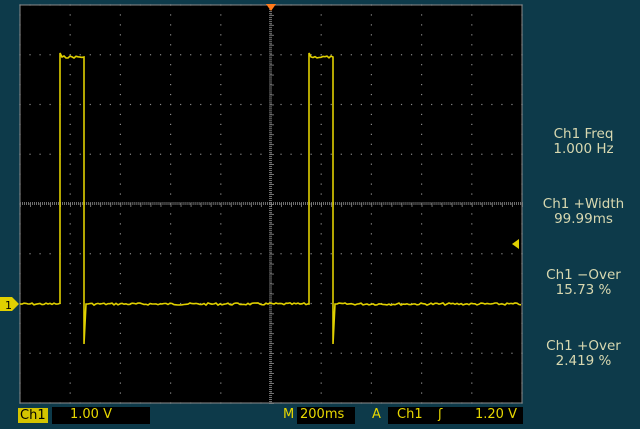 The image size is (640, 429). What do you see at coordinates (91, 415) in the screenshot?
I see `volts-per-div: 1.00 V` at bounding box center [91, 415].